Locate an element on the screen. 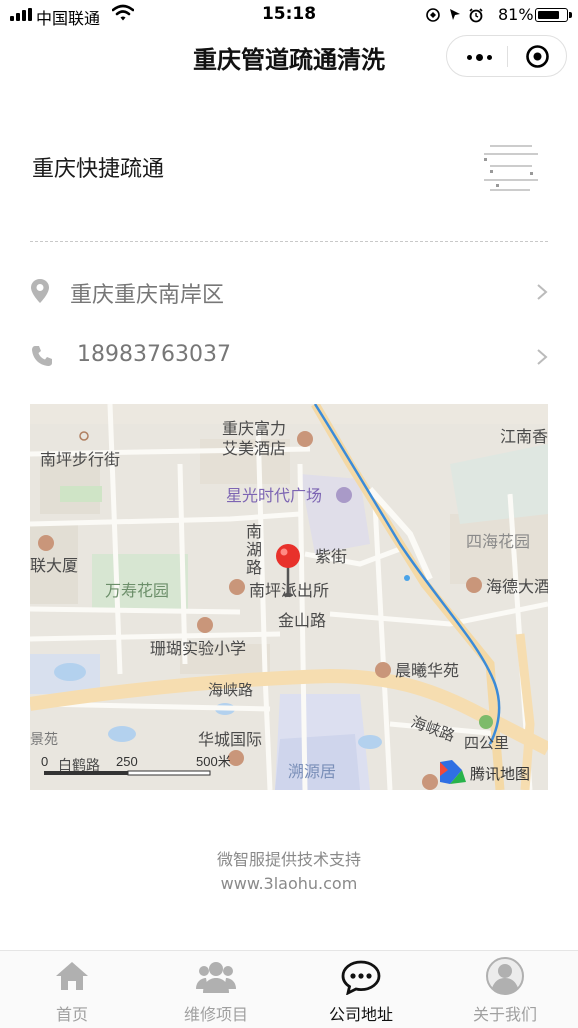 The height and width of the screenshot is (1028, 578). tab-label: 关于我们 is located at coordinates (504, 1014).